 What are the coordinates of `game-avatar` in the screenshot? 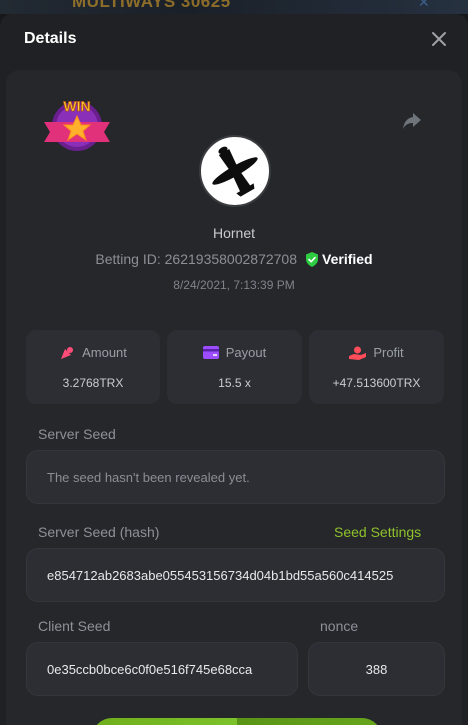 It's located at (235, 171).